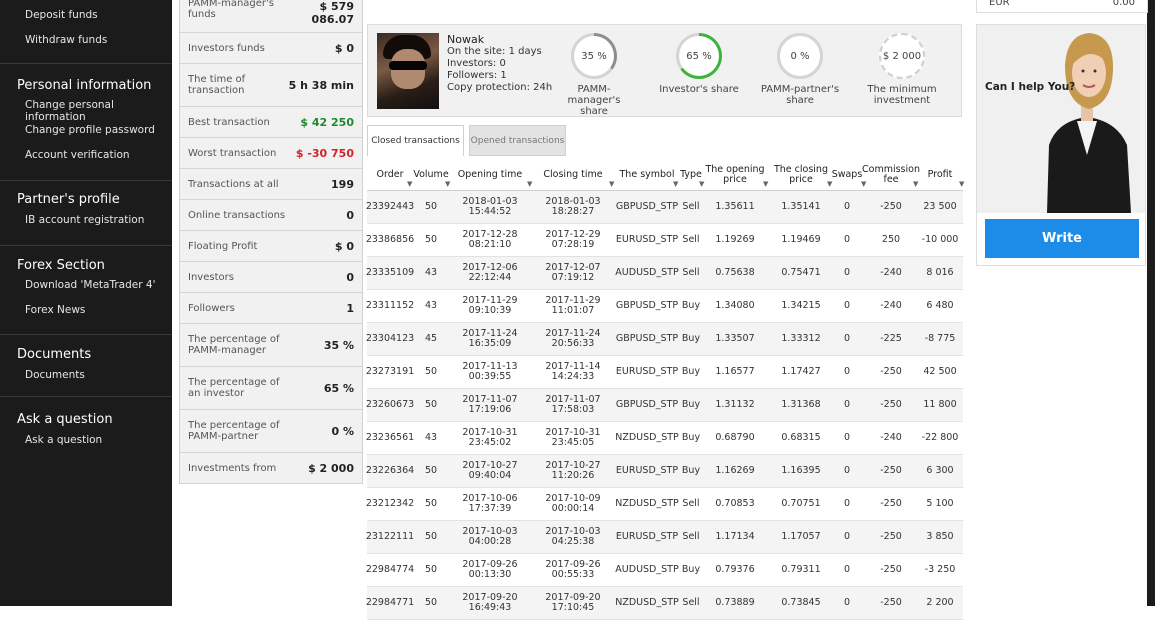  I want to click on sidebar-item: Account verification, so click(65, 155).